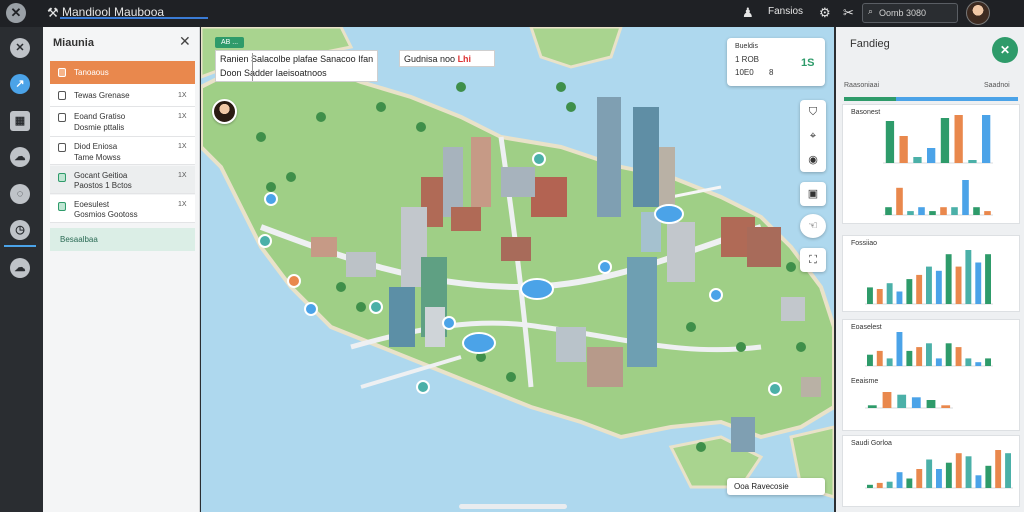  I want to click on chat-icon: ◌, so click(20, 194).